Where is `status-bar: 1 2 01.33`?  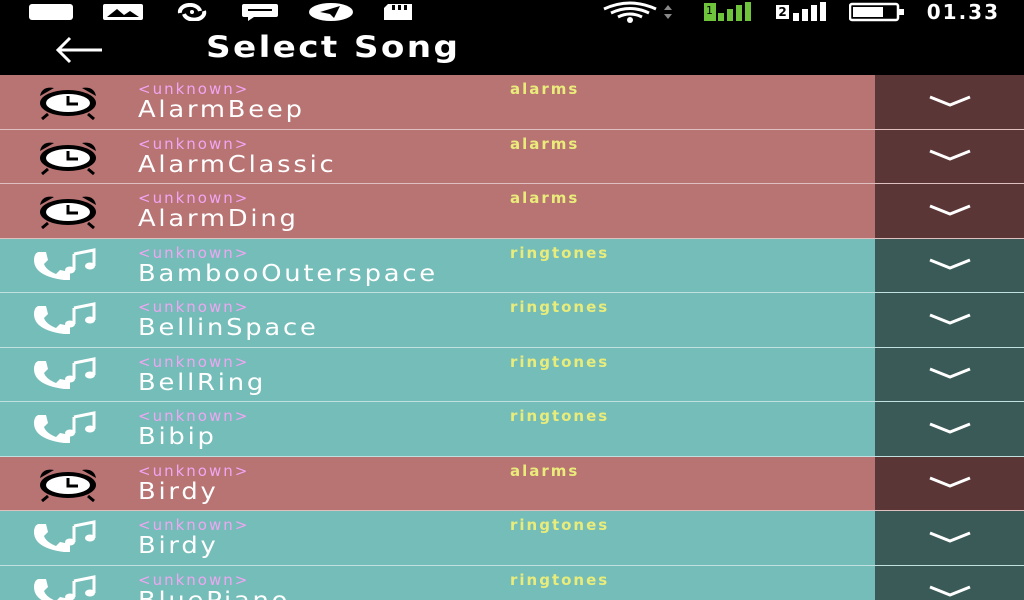
status-bar: 1 2 01.33 is located at coordinates (512, 12).